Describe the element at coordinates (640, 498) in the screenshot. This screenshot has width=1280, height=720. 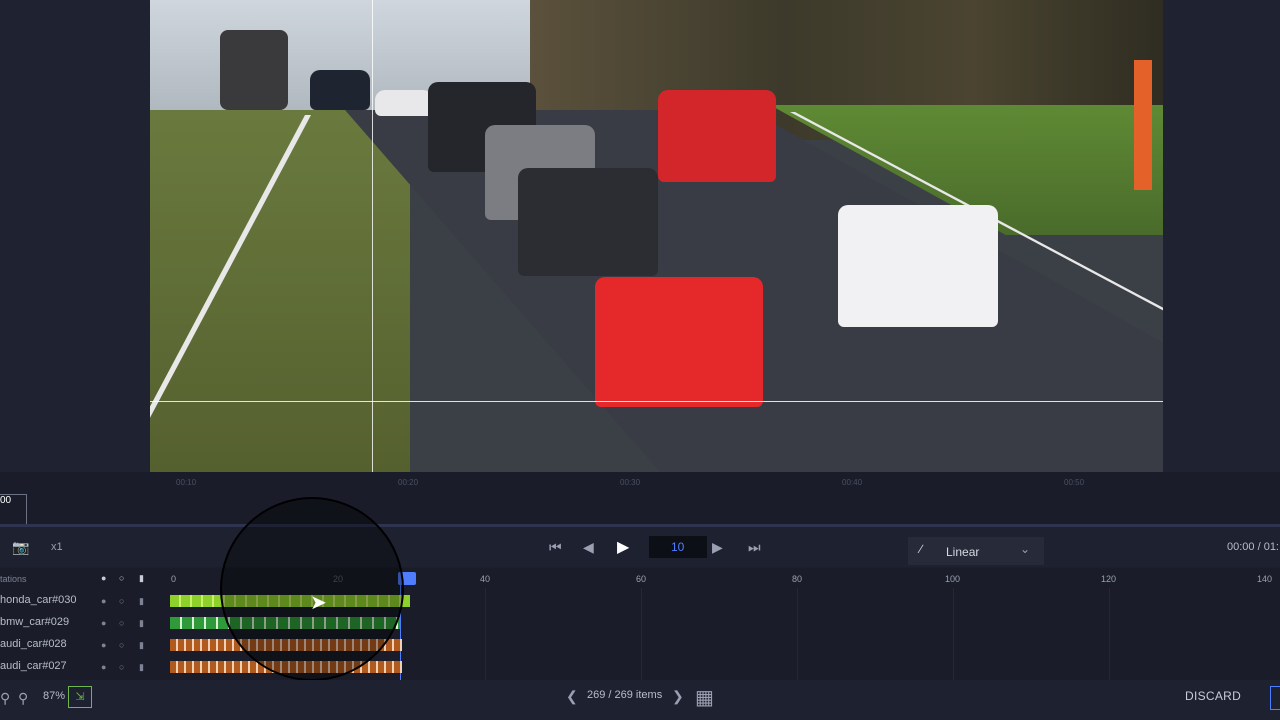
I see `time-ruler: 00:10 00:20 00:30 00:40 00:50` at that location.